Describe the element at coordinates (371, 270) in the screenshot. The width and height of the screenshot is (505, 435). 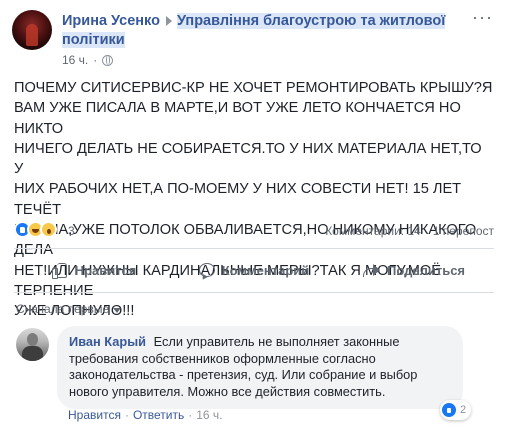
I see `share-arrow-icon` at that location.